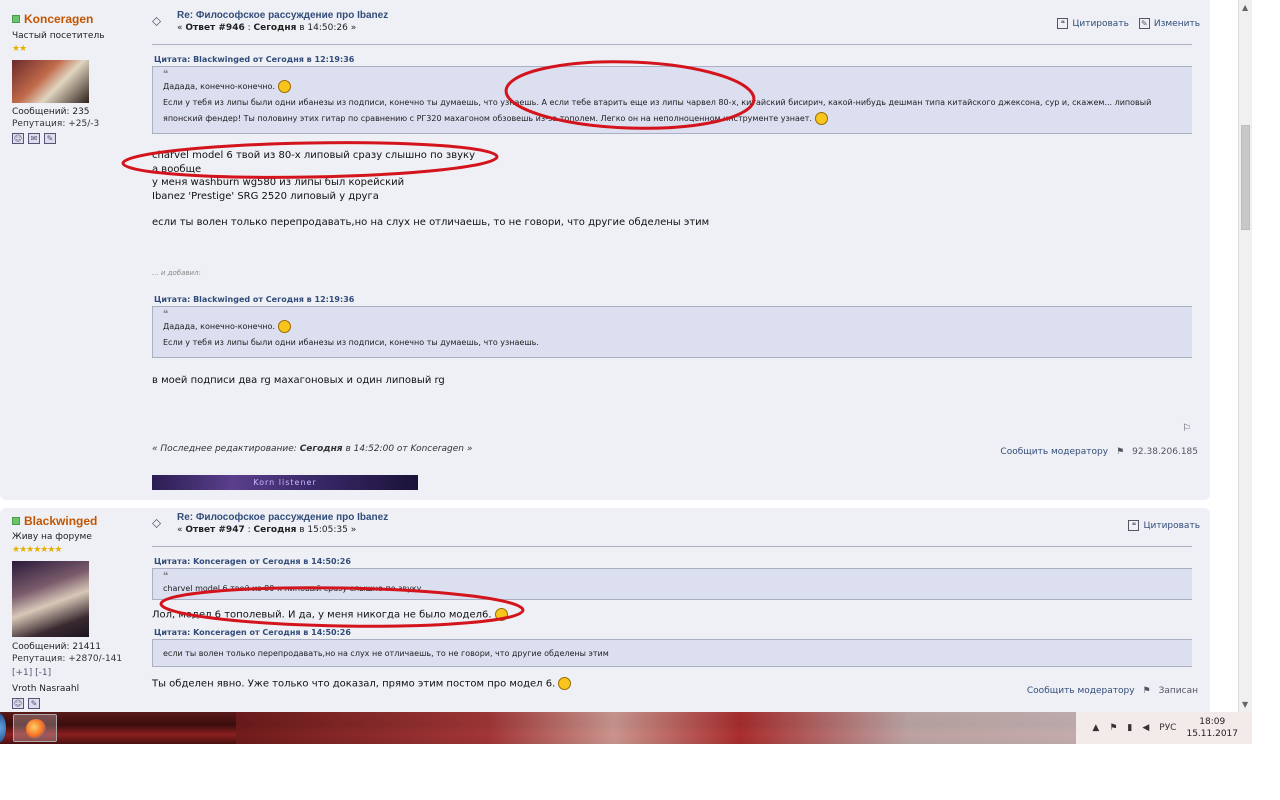 The image size is (1280, 800). I want to click on poster-name-label: Blackwinged, so click(60, 521).